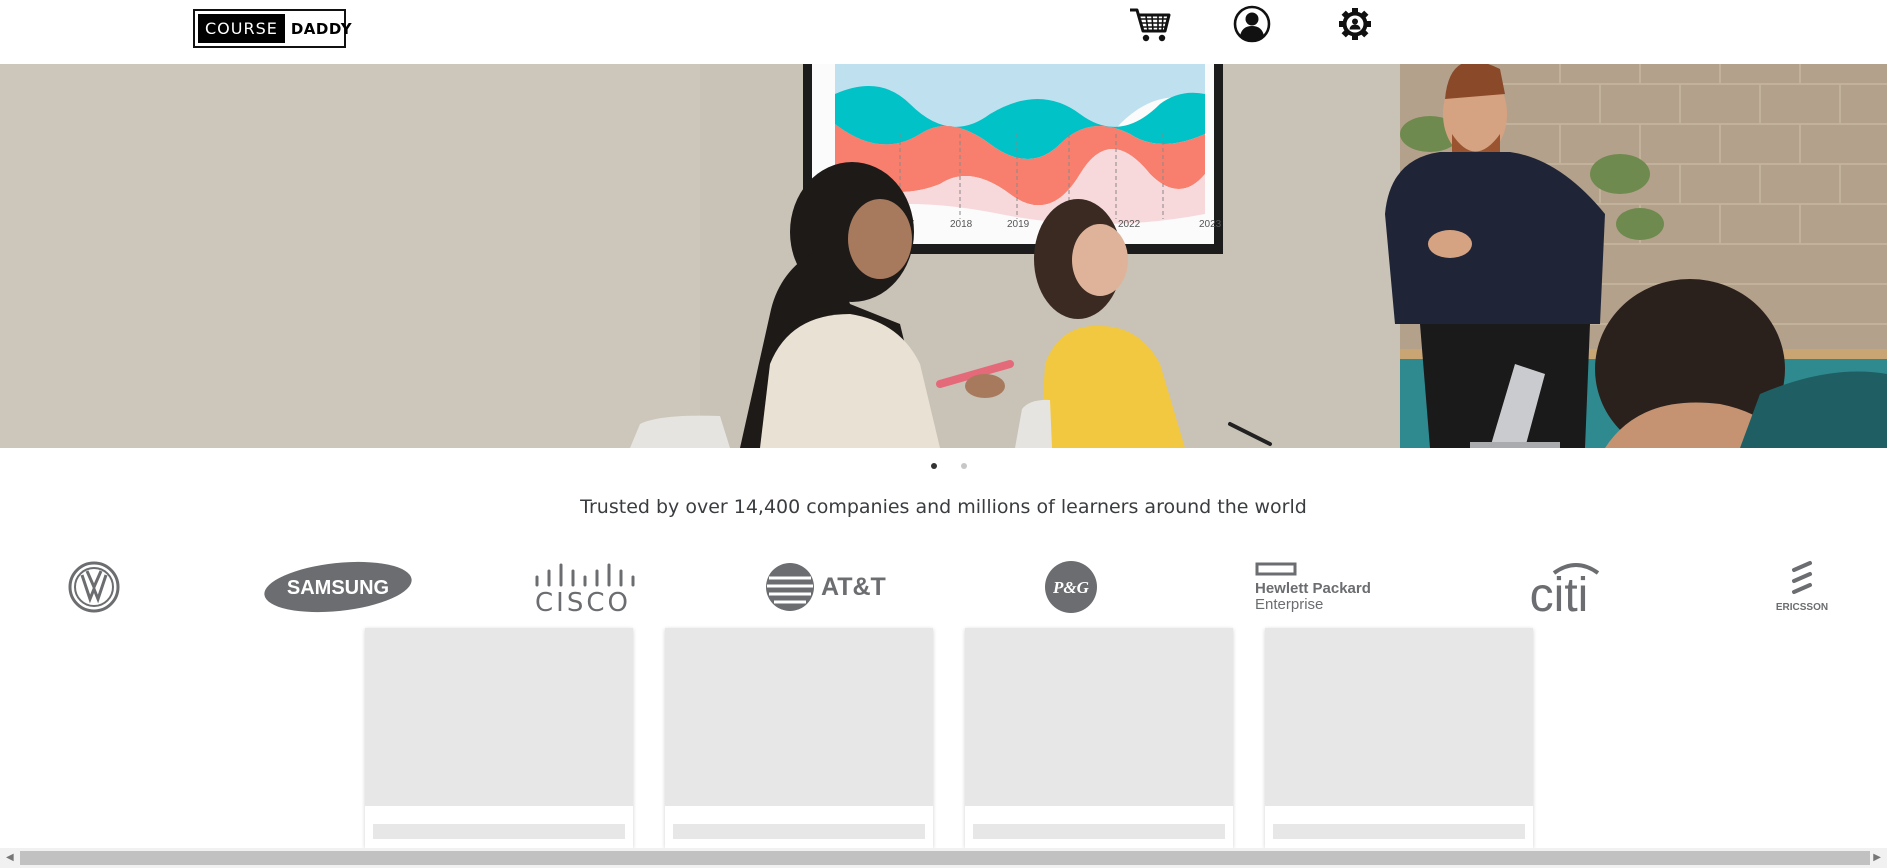 The width and height of the screenshot is (1887, 868). Describe the element at coordinates (853, 587) in the screenshot. I see `att-logo-text: AT&T` at that location.